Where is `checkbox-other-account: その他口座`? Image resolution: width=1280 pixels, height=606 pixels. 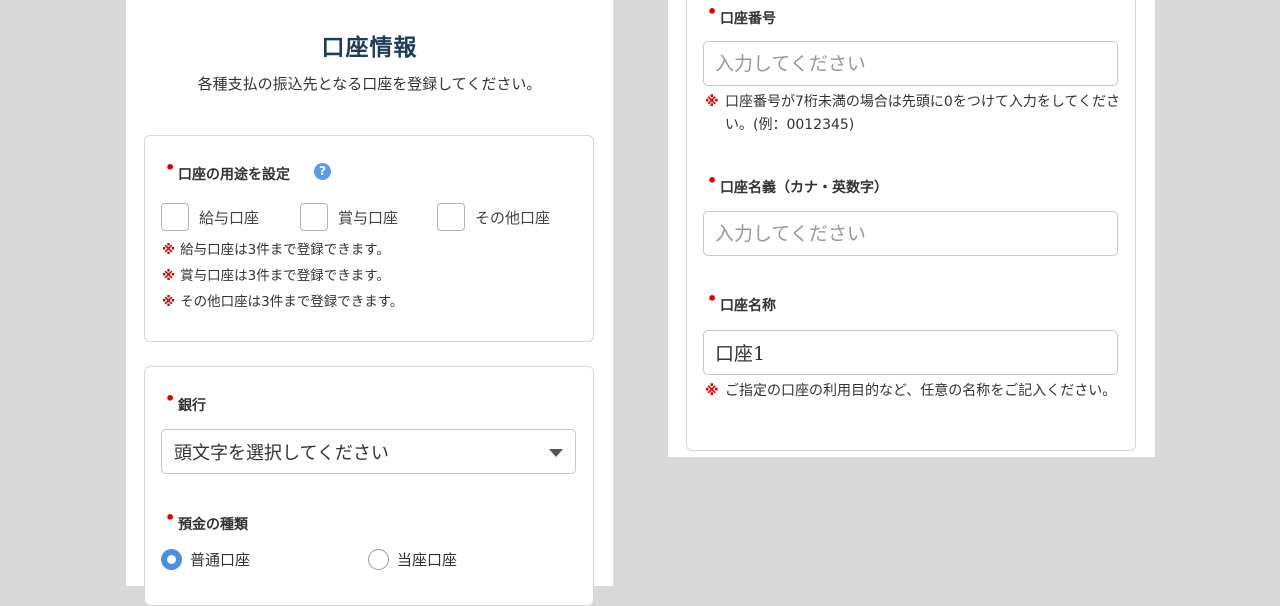
checkbox-other-account: その他口座 is located at coordinates (493, 217).